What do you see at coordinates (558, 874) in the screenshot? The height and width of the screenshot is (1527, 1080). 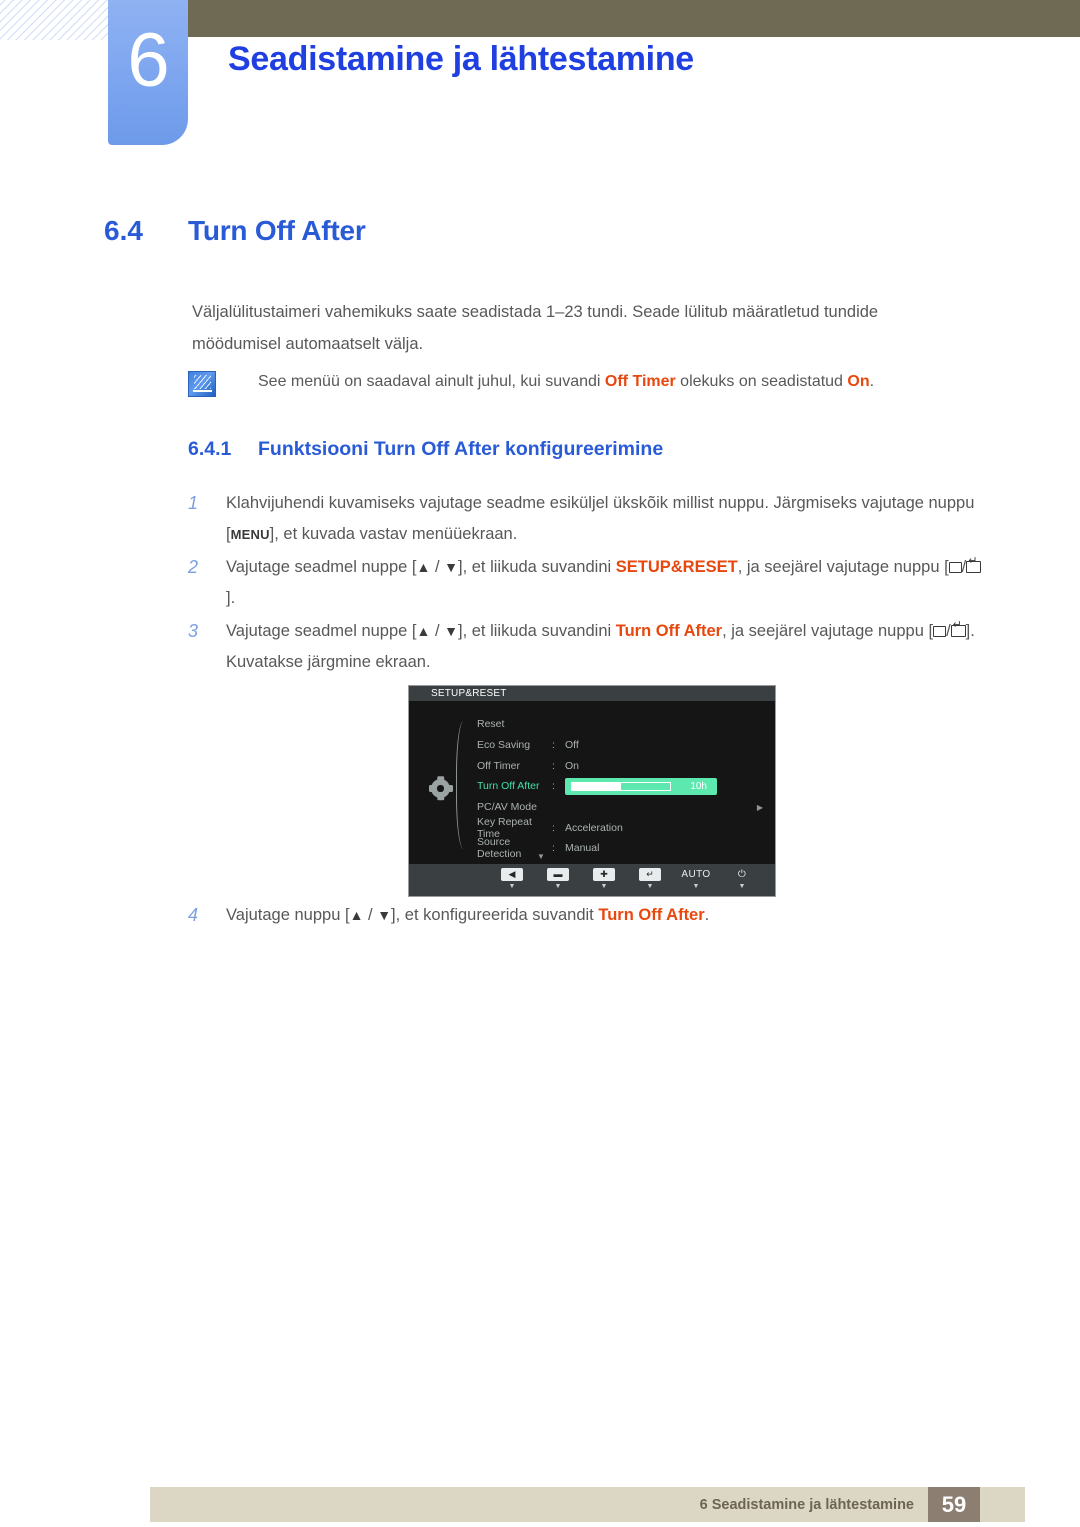 I see `minus-icon: ▬` at bounding box center [558, 874].